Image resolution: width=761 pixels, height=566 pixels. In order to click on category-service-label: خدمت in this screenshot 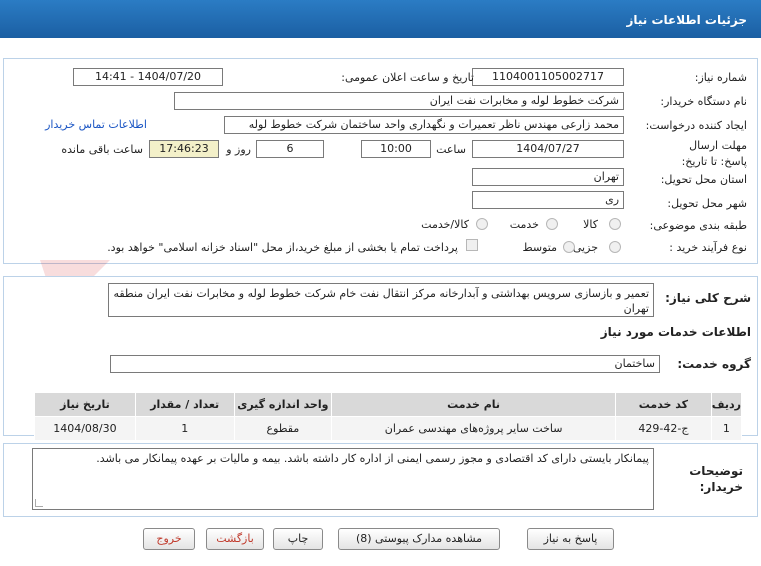, I will do `click(524, 224)`.